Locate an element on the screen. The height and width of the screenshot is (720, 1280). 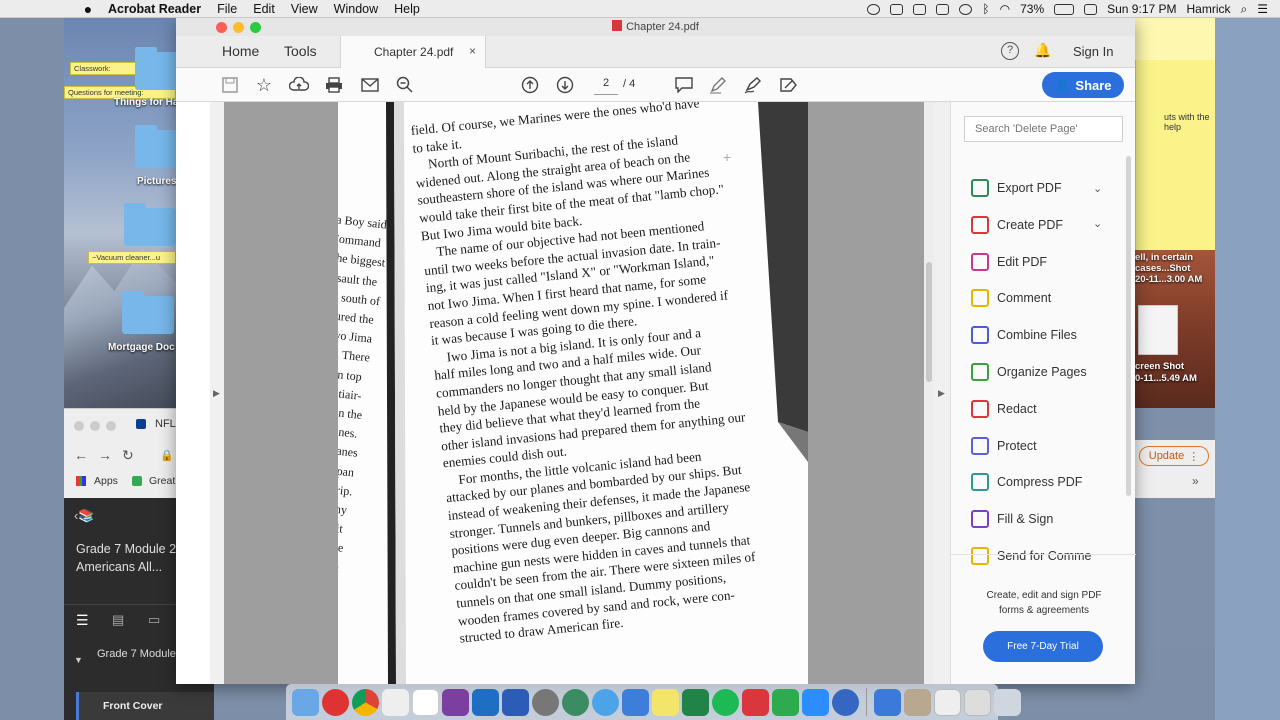
share-button: 👤 Share is located at coordinates (1083, 85).